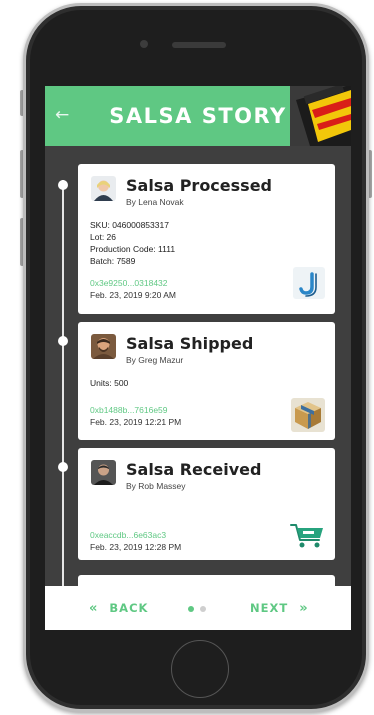  What do you see at coordinates (63, 385) in the screenshot?
I see `timeline-line` at bounding box center [63, 385].